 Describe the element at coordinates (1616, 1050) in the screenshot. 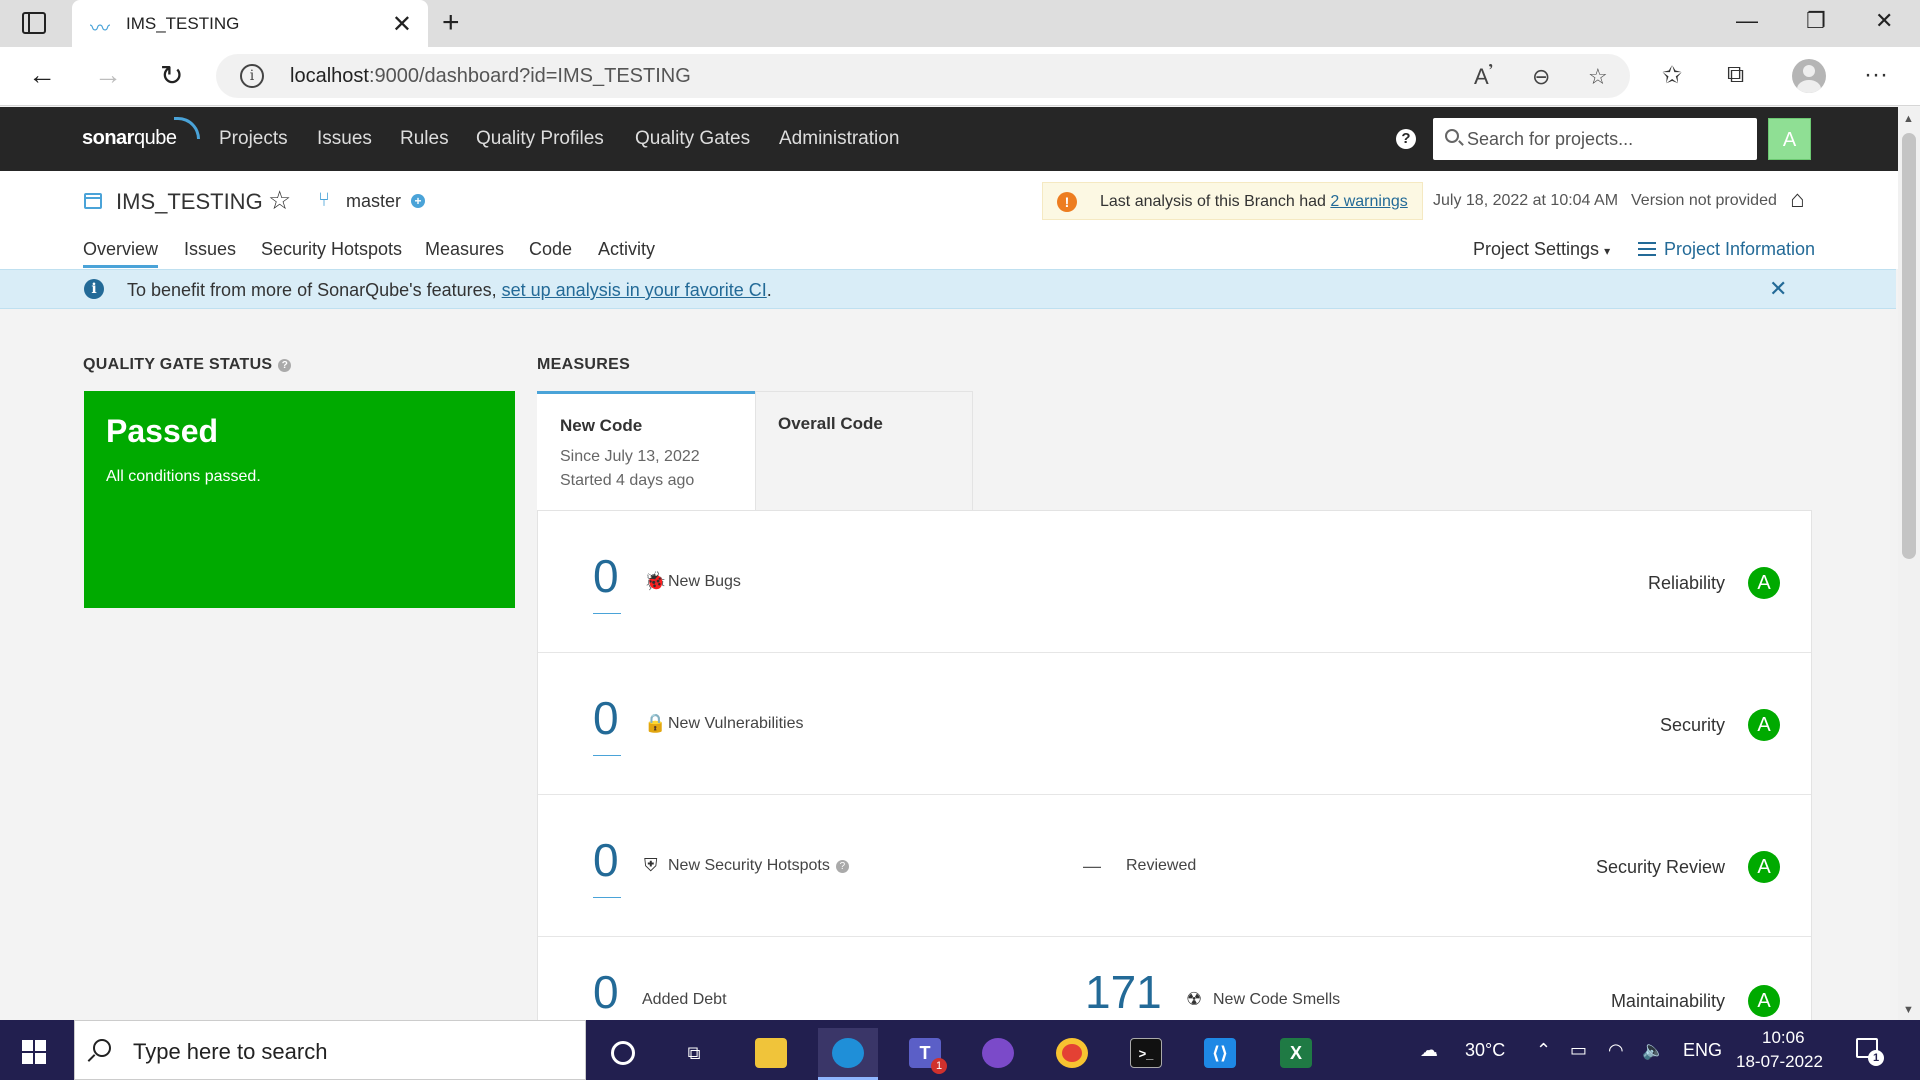

I see `wifi-icon: ◠` at that location.